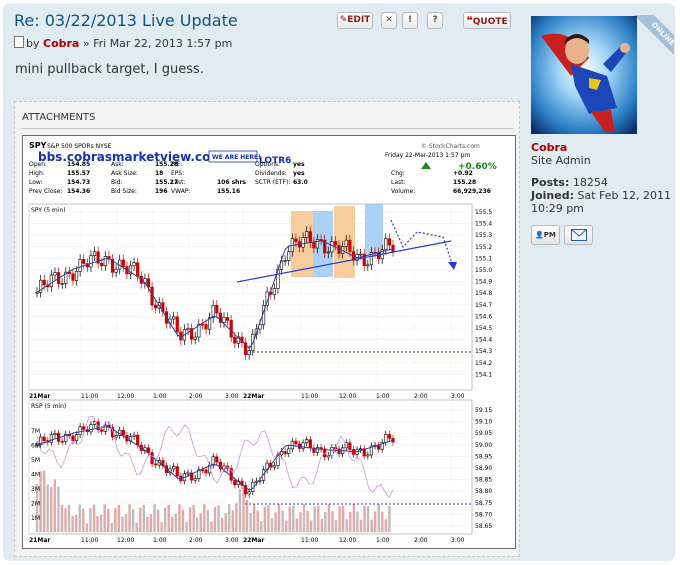  I want to click on price-tick: 154.3, so click(483, 351).